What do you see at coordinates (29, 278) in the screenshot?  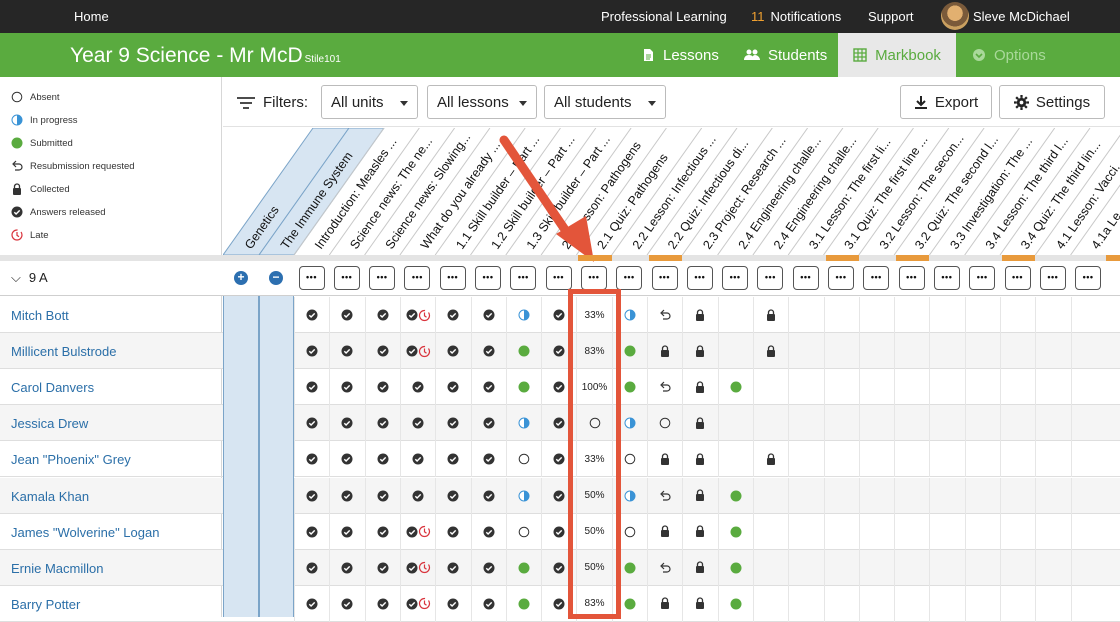 I see `group-name: ⌵ 9 A` at bounding box center [29, 278].